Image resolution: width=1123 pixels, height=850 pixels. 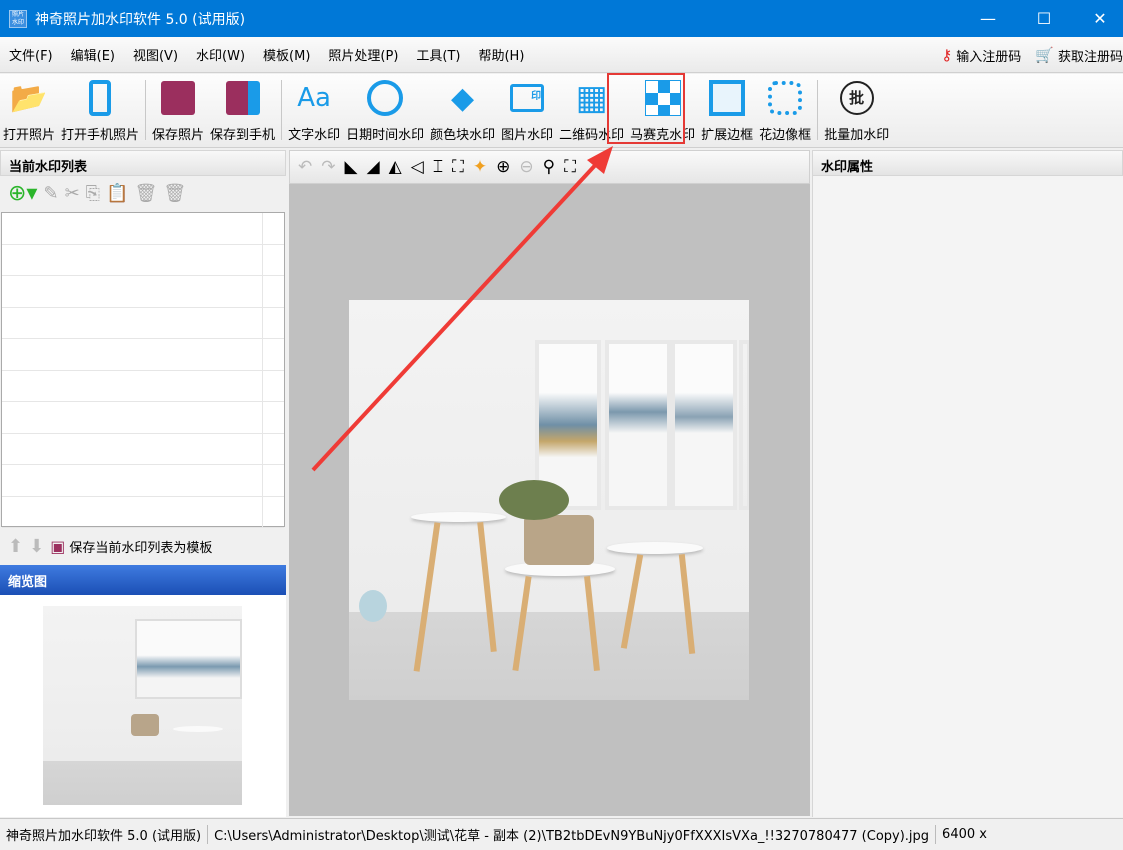 What do you see at coordinates (462, 309) in the screenshot?
I see `annotation-arrow` at bounding box center [462, 309].